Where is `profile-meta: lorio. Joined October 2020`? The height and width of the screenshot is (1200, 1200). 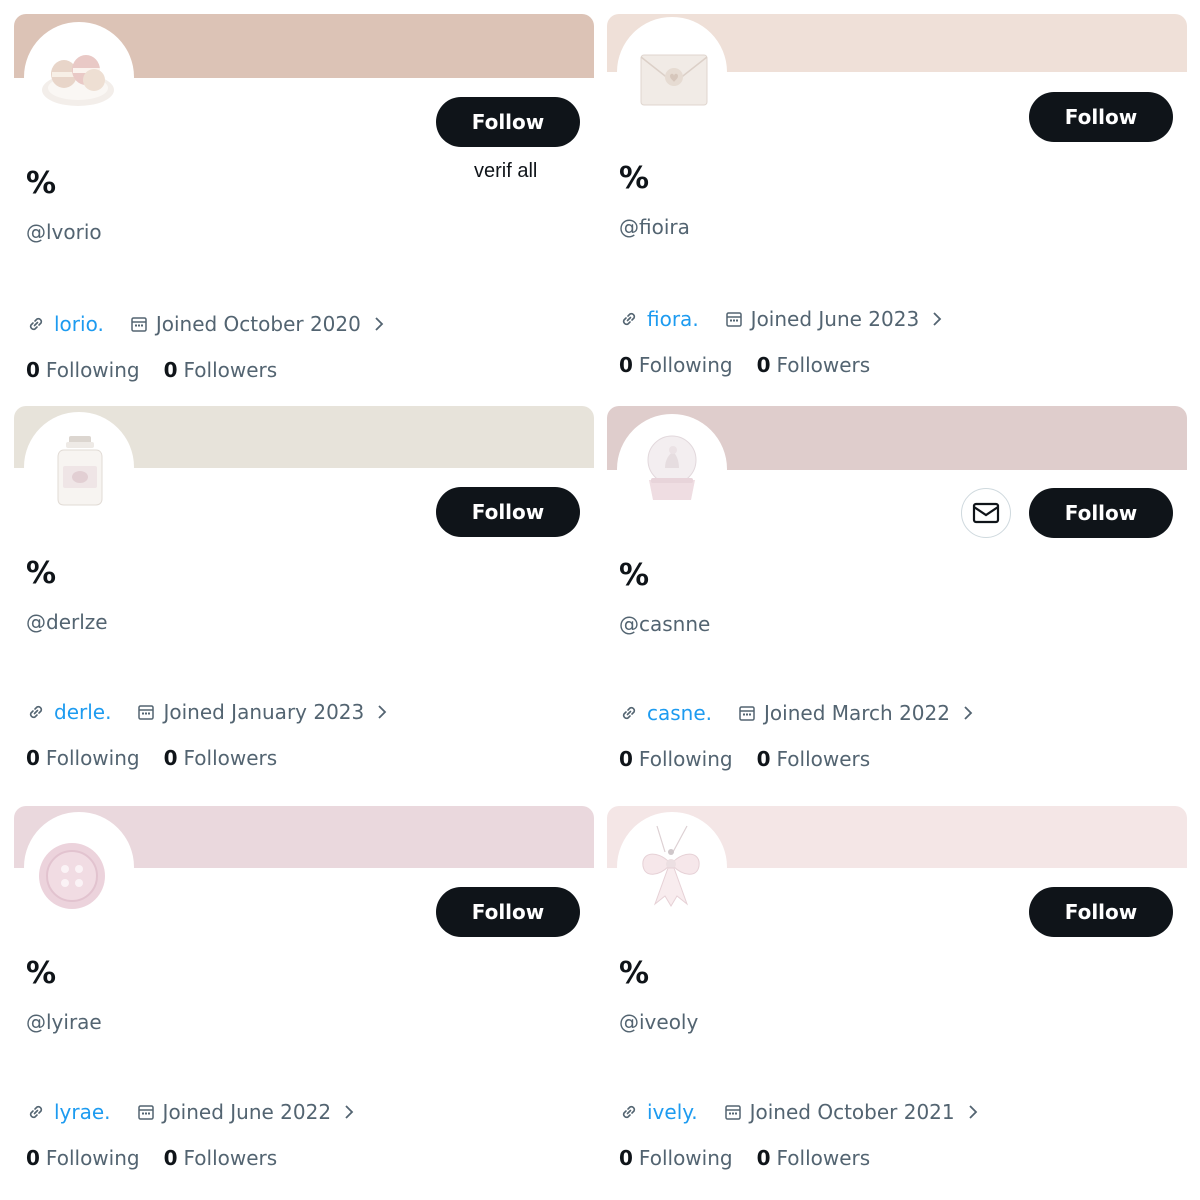
profile-meta: lorio. Joined October 2020 is located at coordinates (205, 324).